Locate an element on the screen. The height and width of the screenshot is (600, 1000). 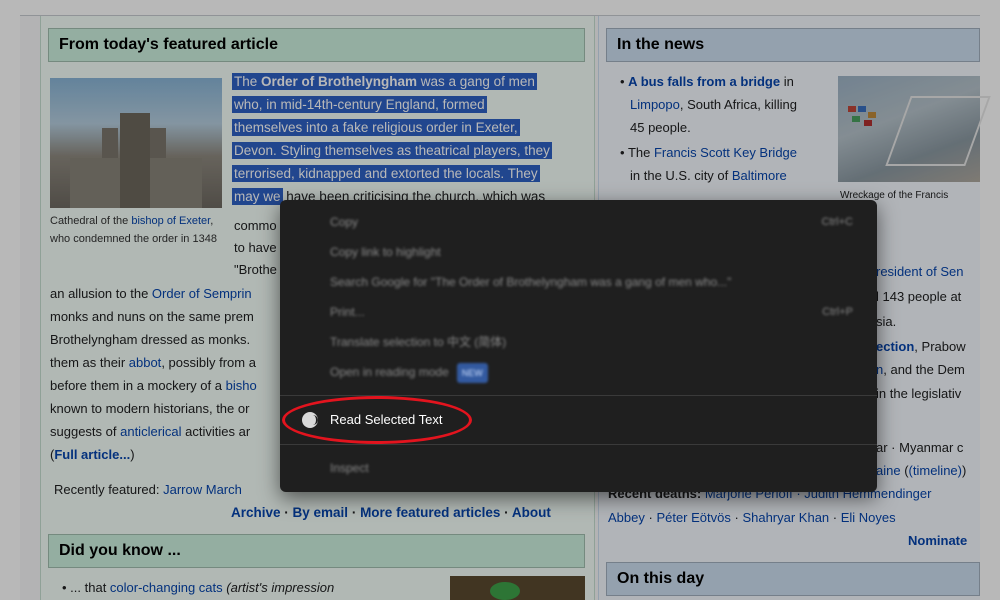
recently-featured: Recently featured: Jarrow March is located at coordinates (148, 489).